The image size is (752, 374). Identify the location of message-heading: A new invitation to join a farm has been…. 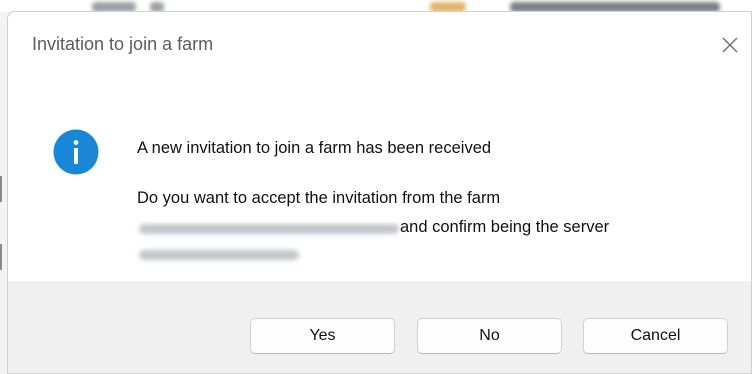
(314, 148).